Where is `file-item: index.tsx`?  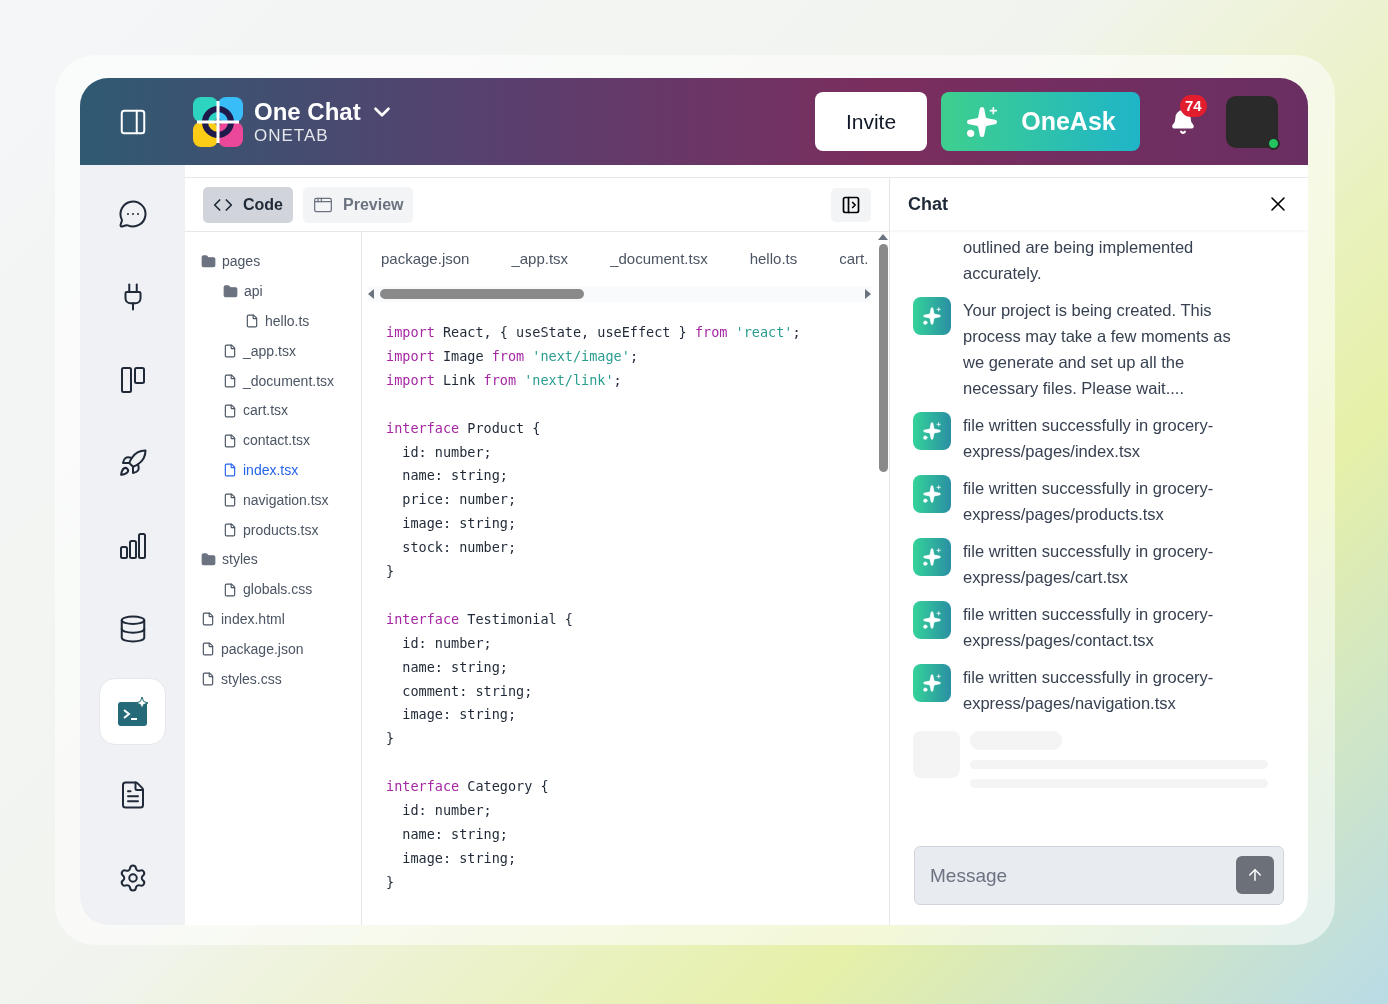
file-item: index.tsx is located at coordinates (273, 470).